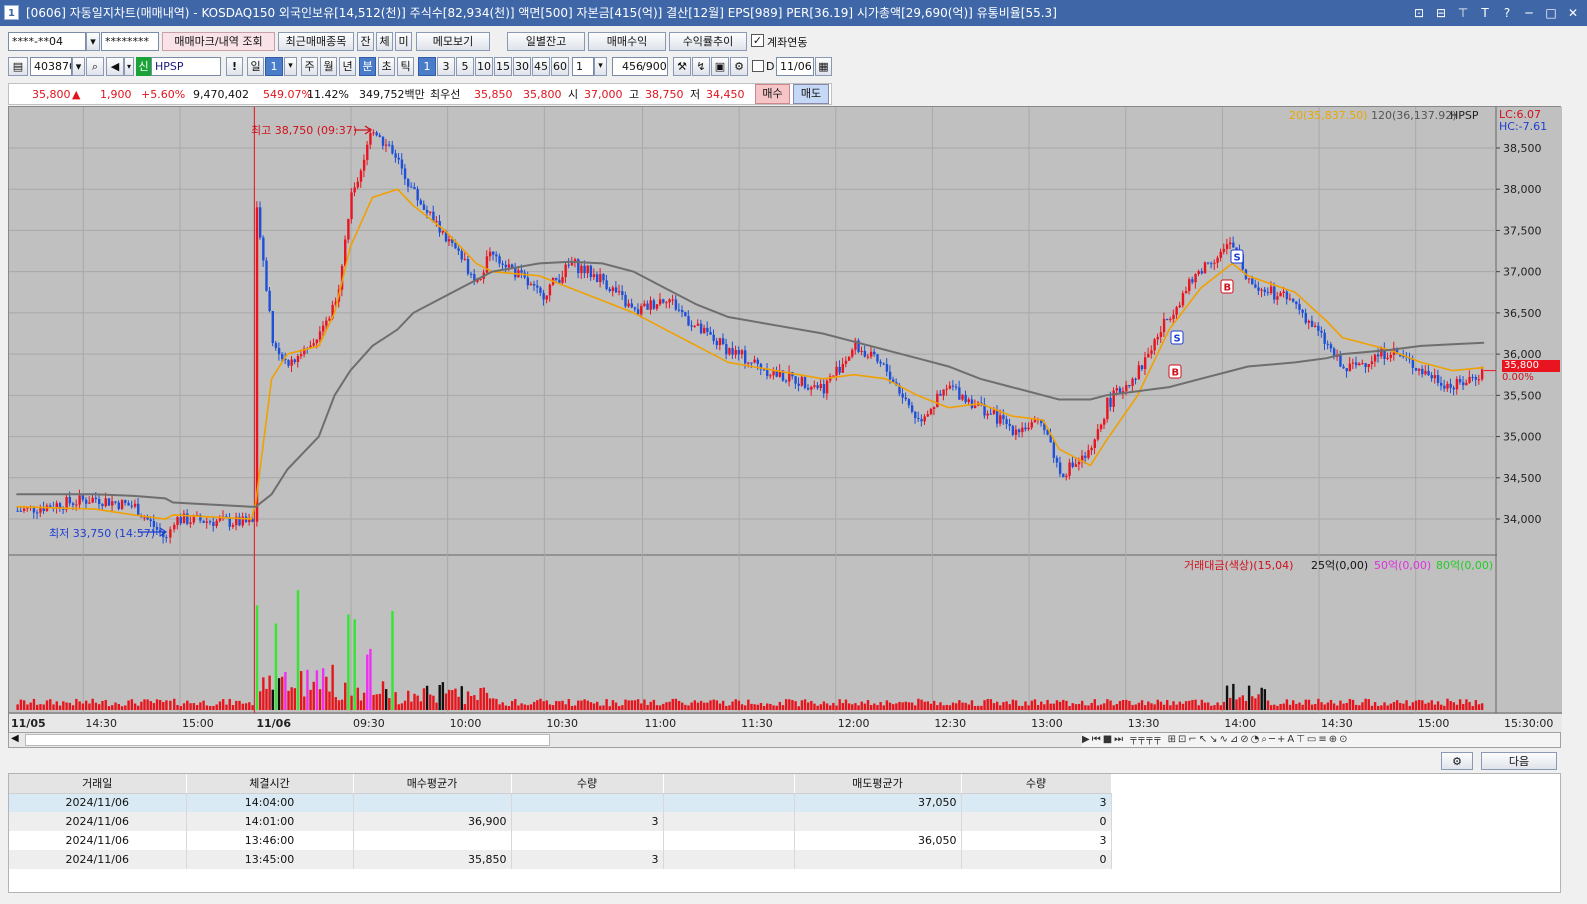  What do you see at coordinates (347, 66) in the screenshot?
I see `period-year-button: 년` at bounding box center [347, 66].